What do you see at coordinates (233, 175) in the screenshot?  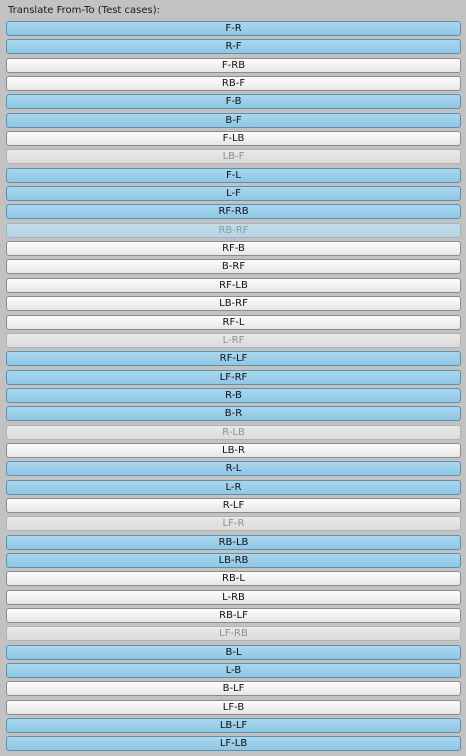 I see `test-case-button: F-L` at bounding box center [233, 175].